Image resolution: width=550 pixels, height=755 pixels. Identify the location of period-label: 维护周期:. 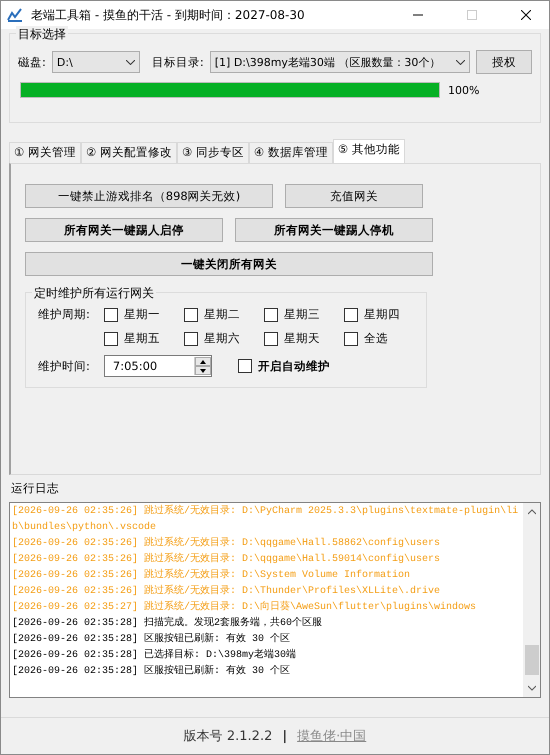
(64, 314).